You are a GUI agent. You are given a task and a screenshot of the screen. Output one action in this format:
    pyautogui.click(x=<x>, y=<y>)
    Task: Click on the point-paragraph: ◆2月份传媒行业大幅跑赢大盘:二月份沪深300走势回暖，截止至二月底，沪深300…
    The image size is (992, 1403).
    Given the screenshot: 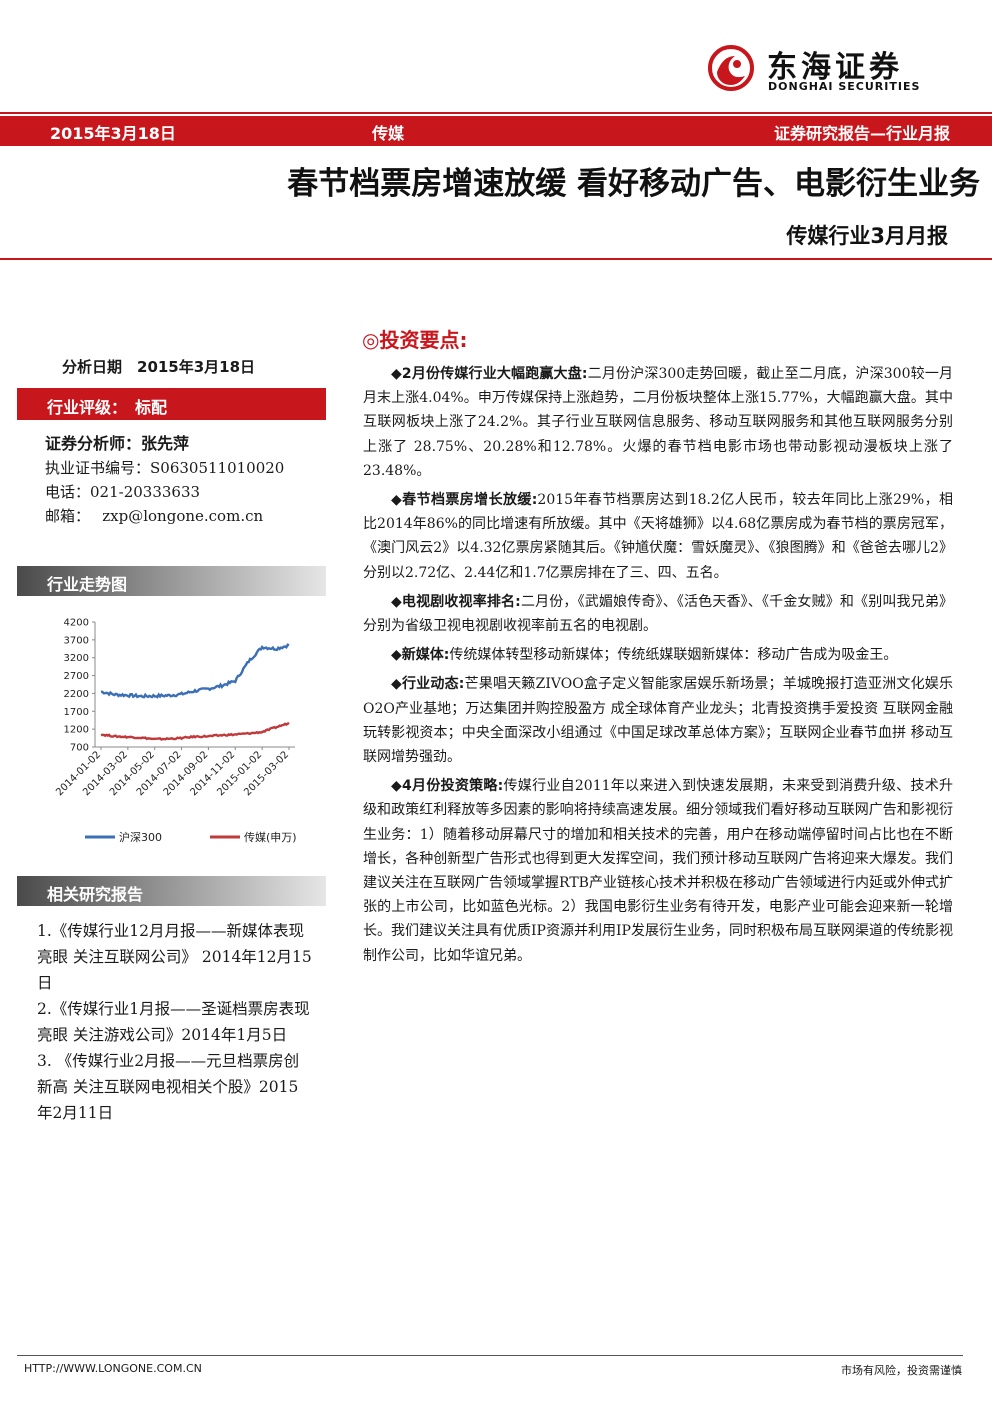 What is the action you would take?
    pyautogui.click(x=658, y=422)
    